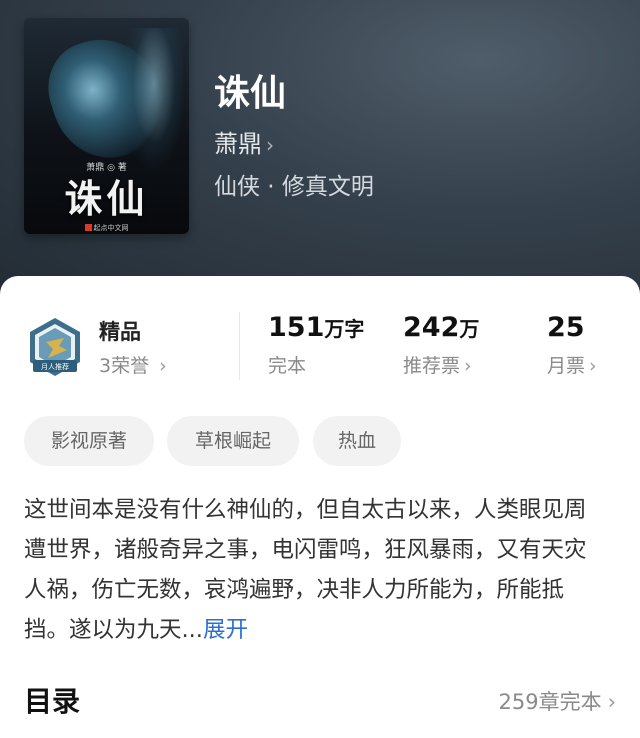 Image resolution: width=640 pixels, height=738 pixels. Describe the element at coordinates (437, 366) in the screenshot. I see `stat-label: 推荐票 ›` at that location.